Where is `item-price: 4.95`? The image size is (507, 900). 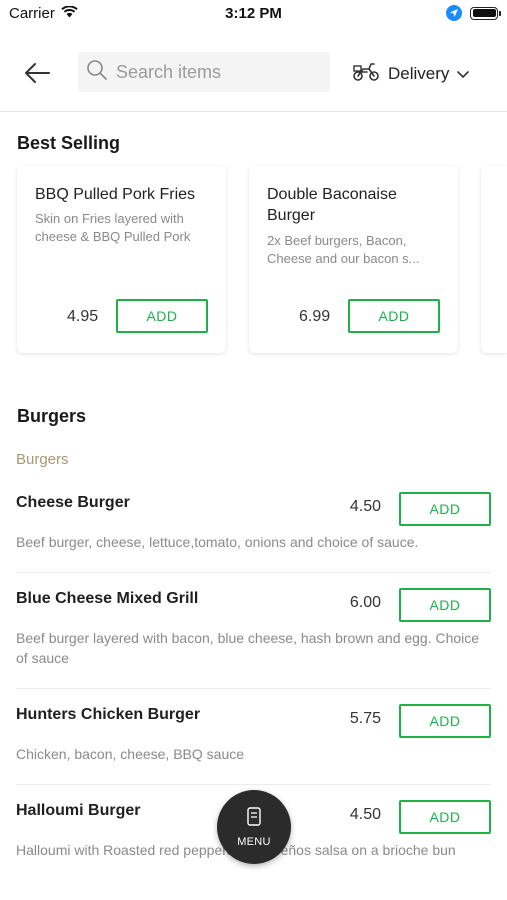
item-price: 4.95 is located at coordinates (83, 316).